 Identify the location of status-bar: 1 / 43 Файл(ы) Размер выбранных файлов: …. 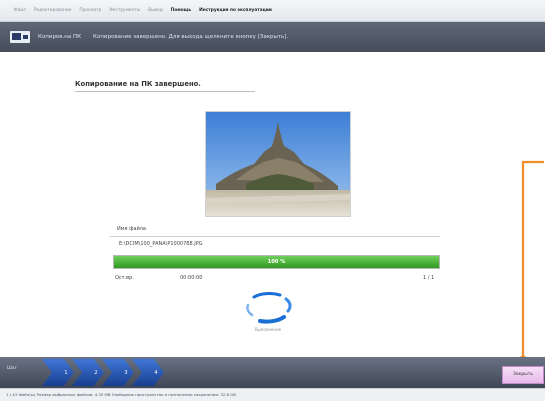
(272, 394).